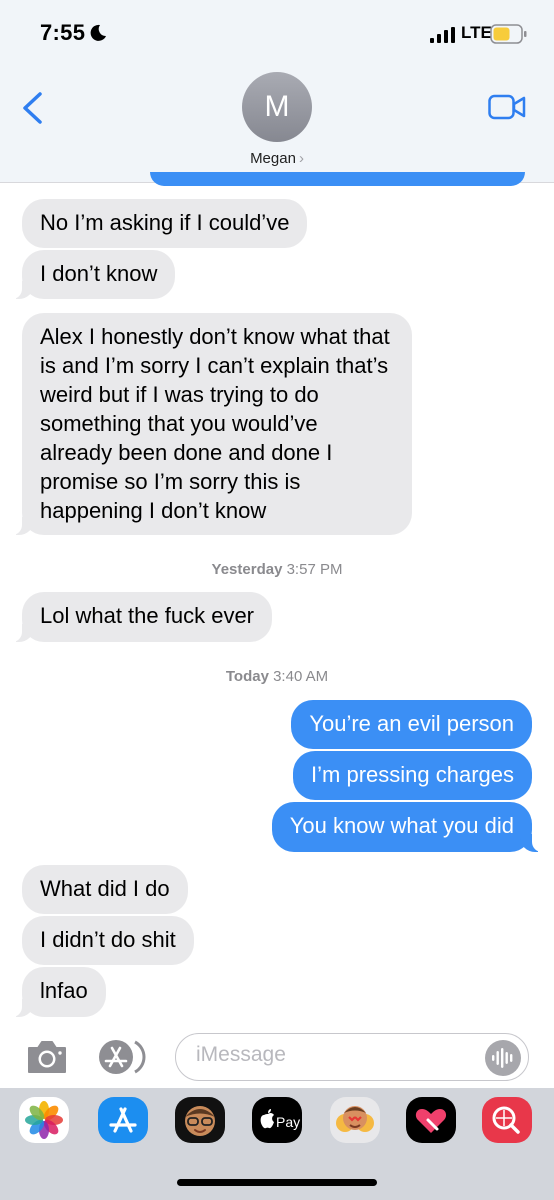 This screenshot has width=554, height=1200. I want to click on contact-name: Megan ›, so click(277, 158).